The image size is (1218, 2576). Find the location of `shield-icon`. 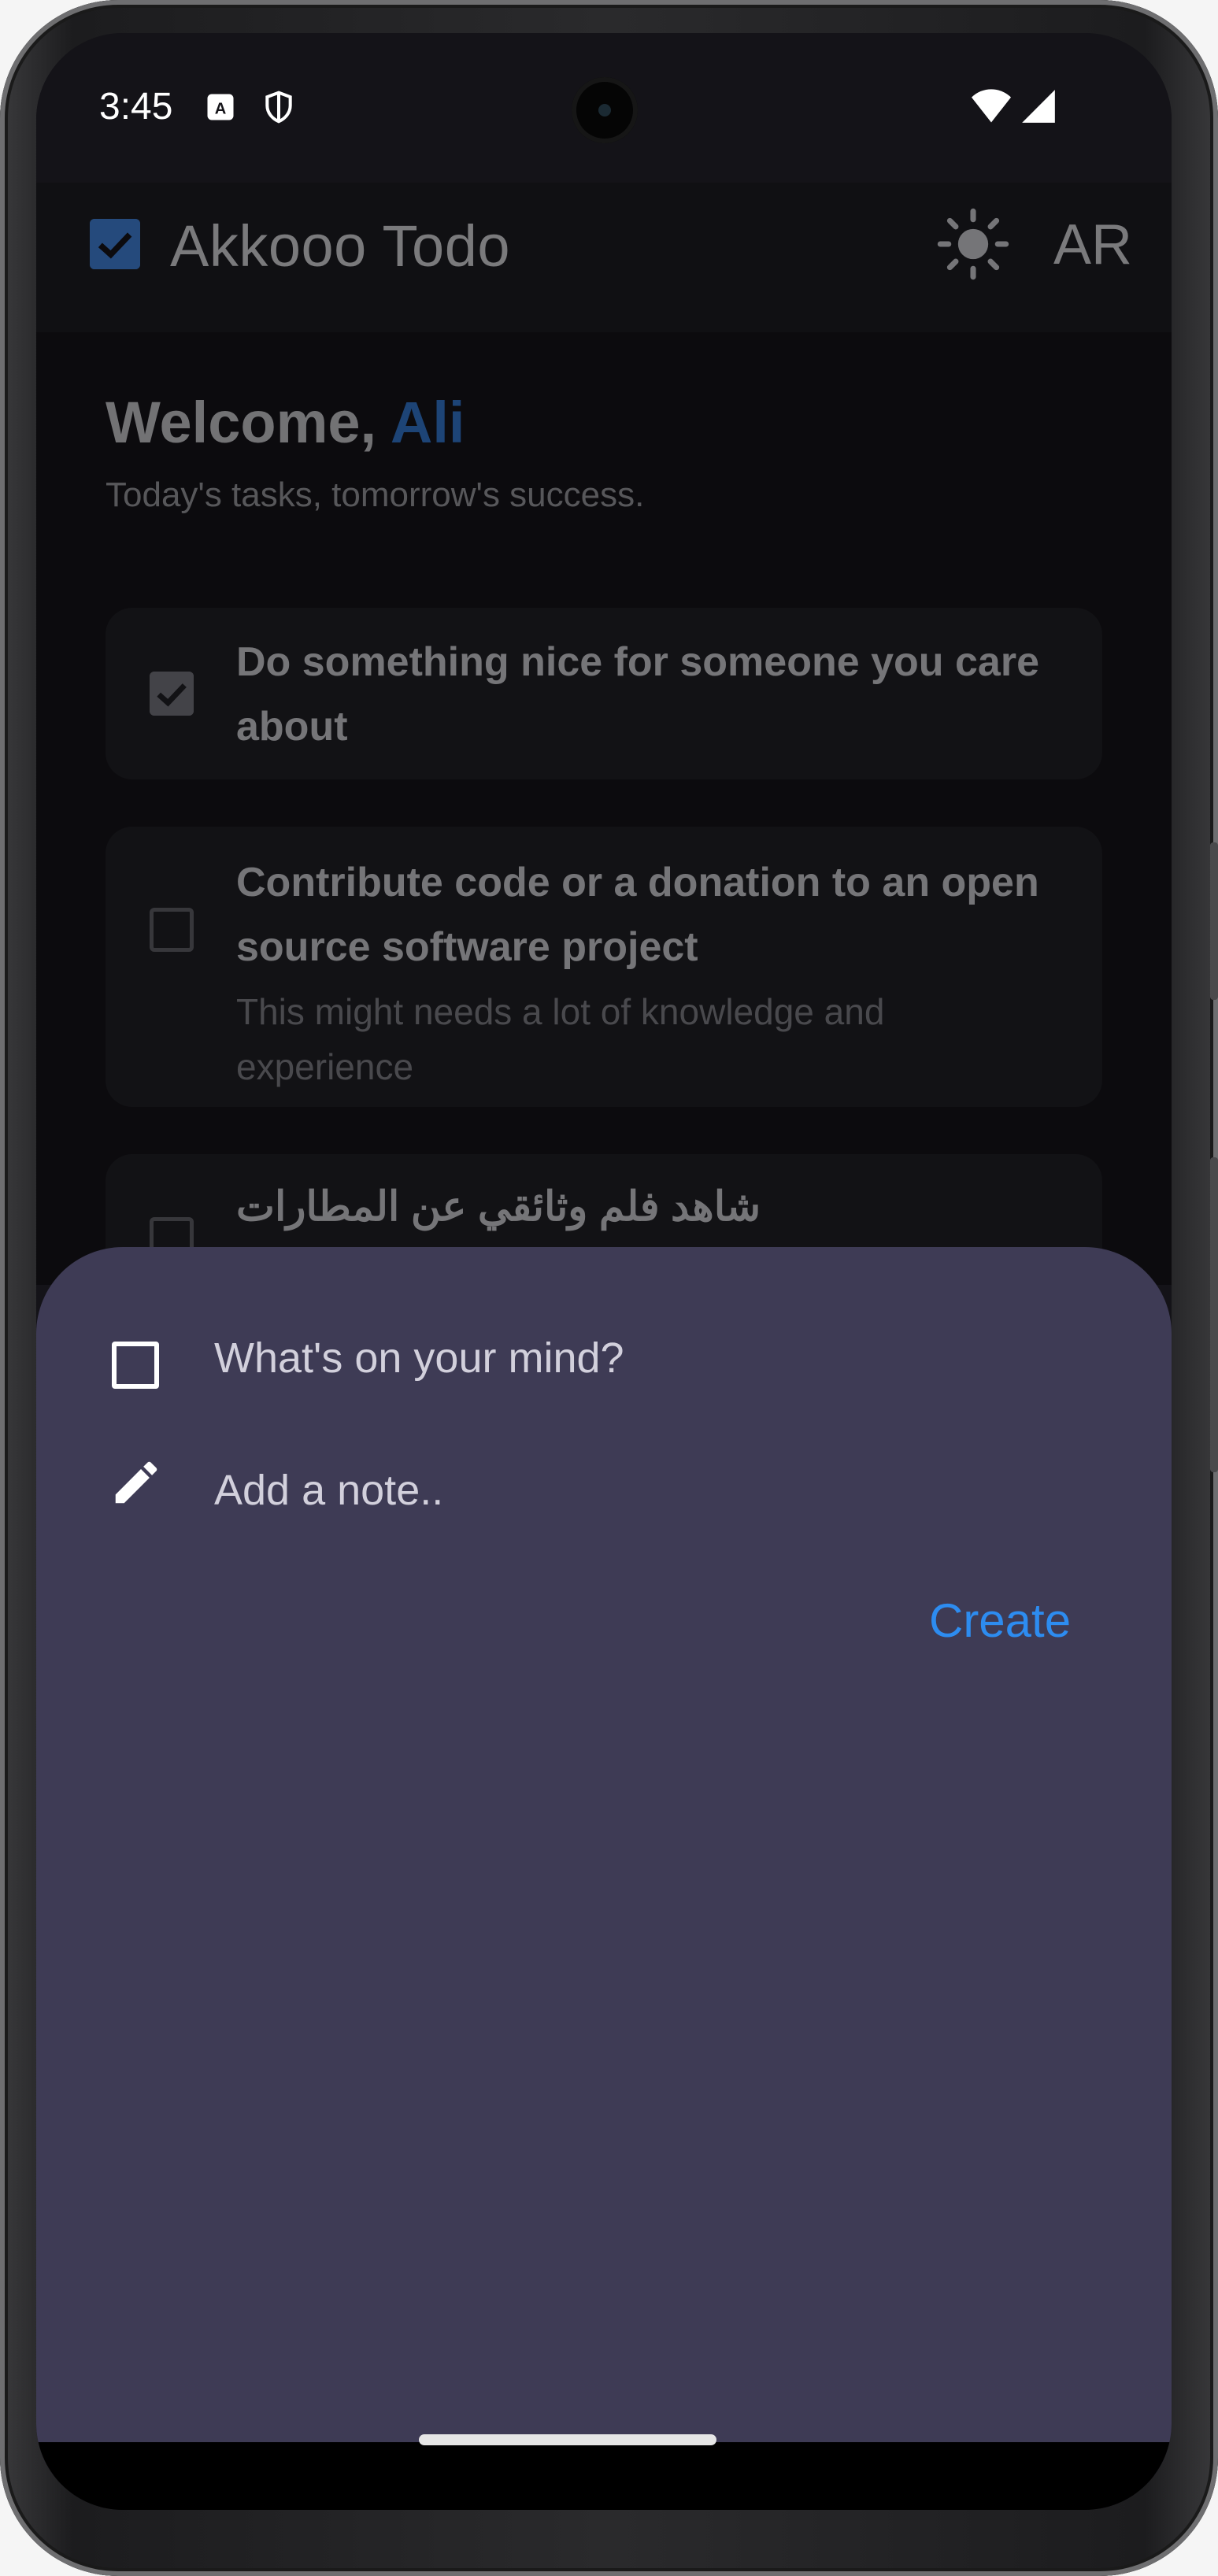

shield-icon is located at coordinates (278, 107).